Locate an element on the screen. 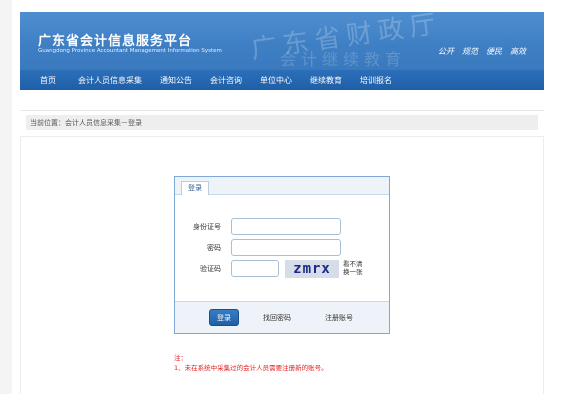 The width and height of the screenshot is (564, 394). banner-watermark-line2: 会计继续教育 is located at coordinates (343, 59).